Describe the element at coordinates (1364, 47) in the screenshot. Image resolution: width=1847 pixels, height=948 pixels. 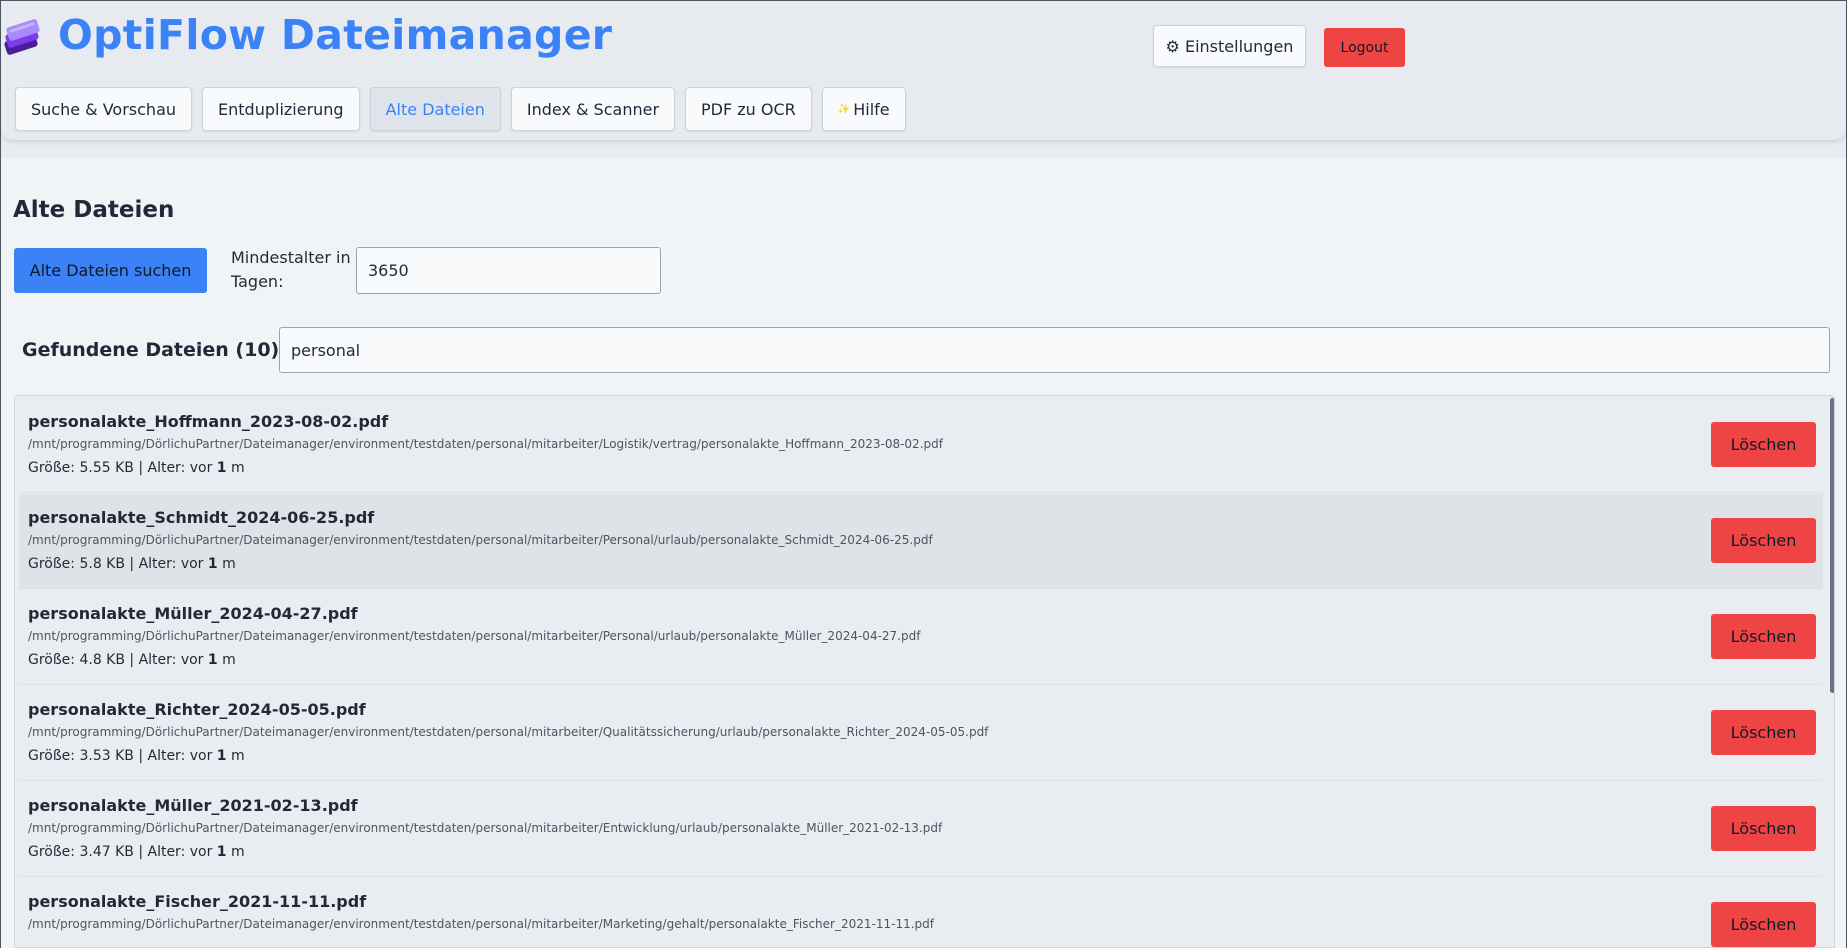
I see `logout-button: Logout` at that location.